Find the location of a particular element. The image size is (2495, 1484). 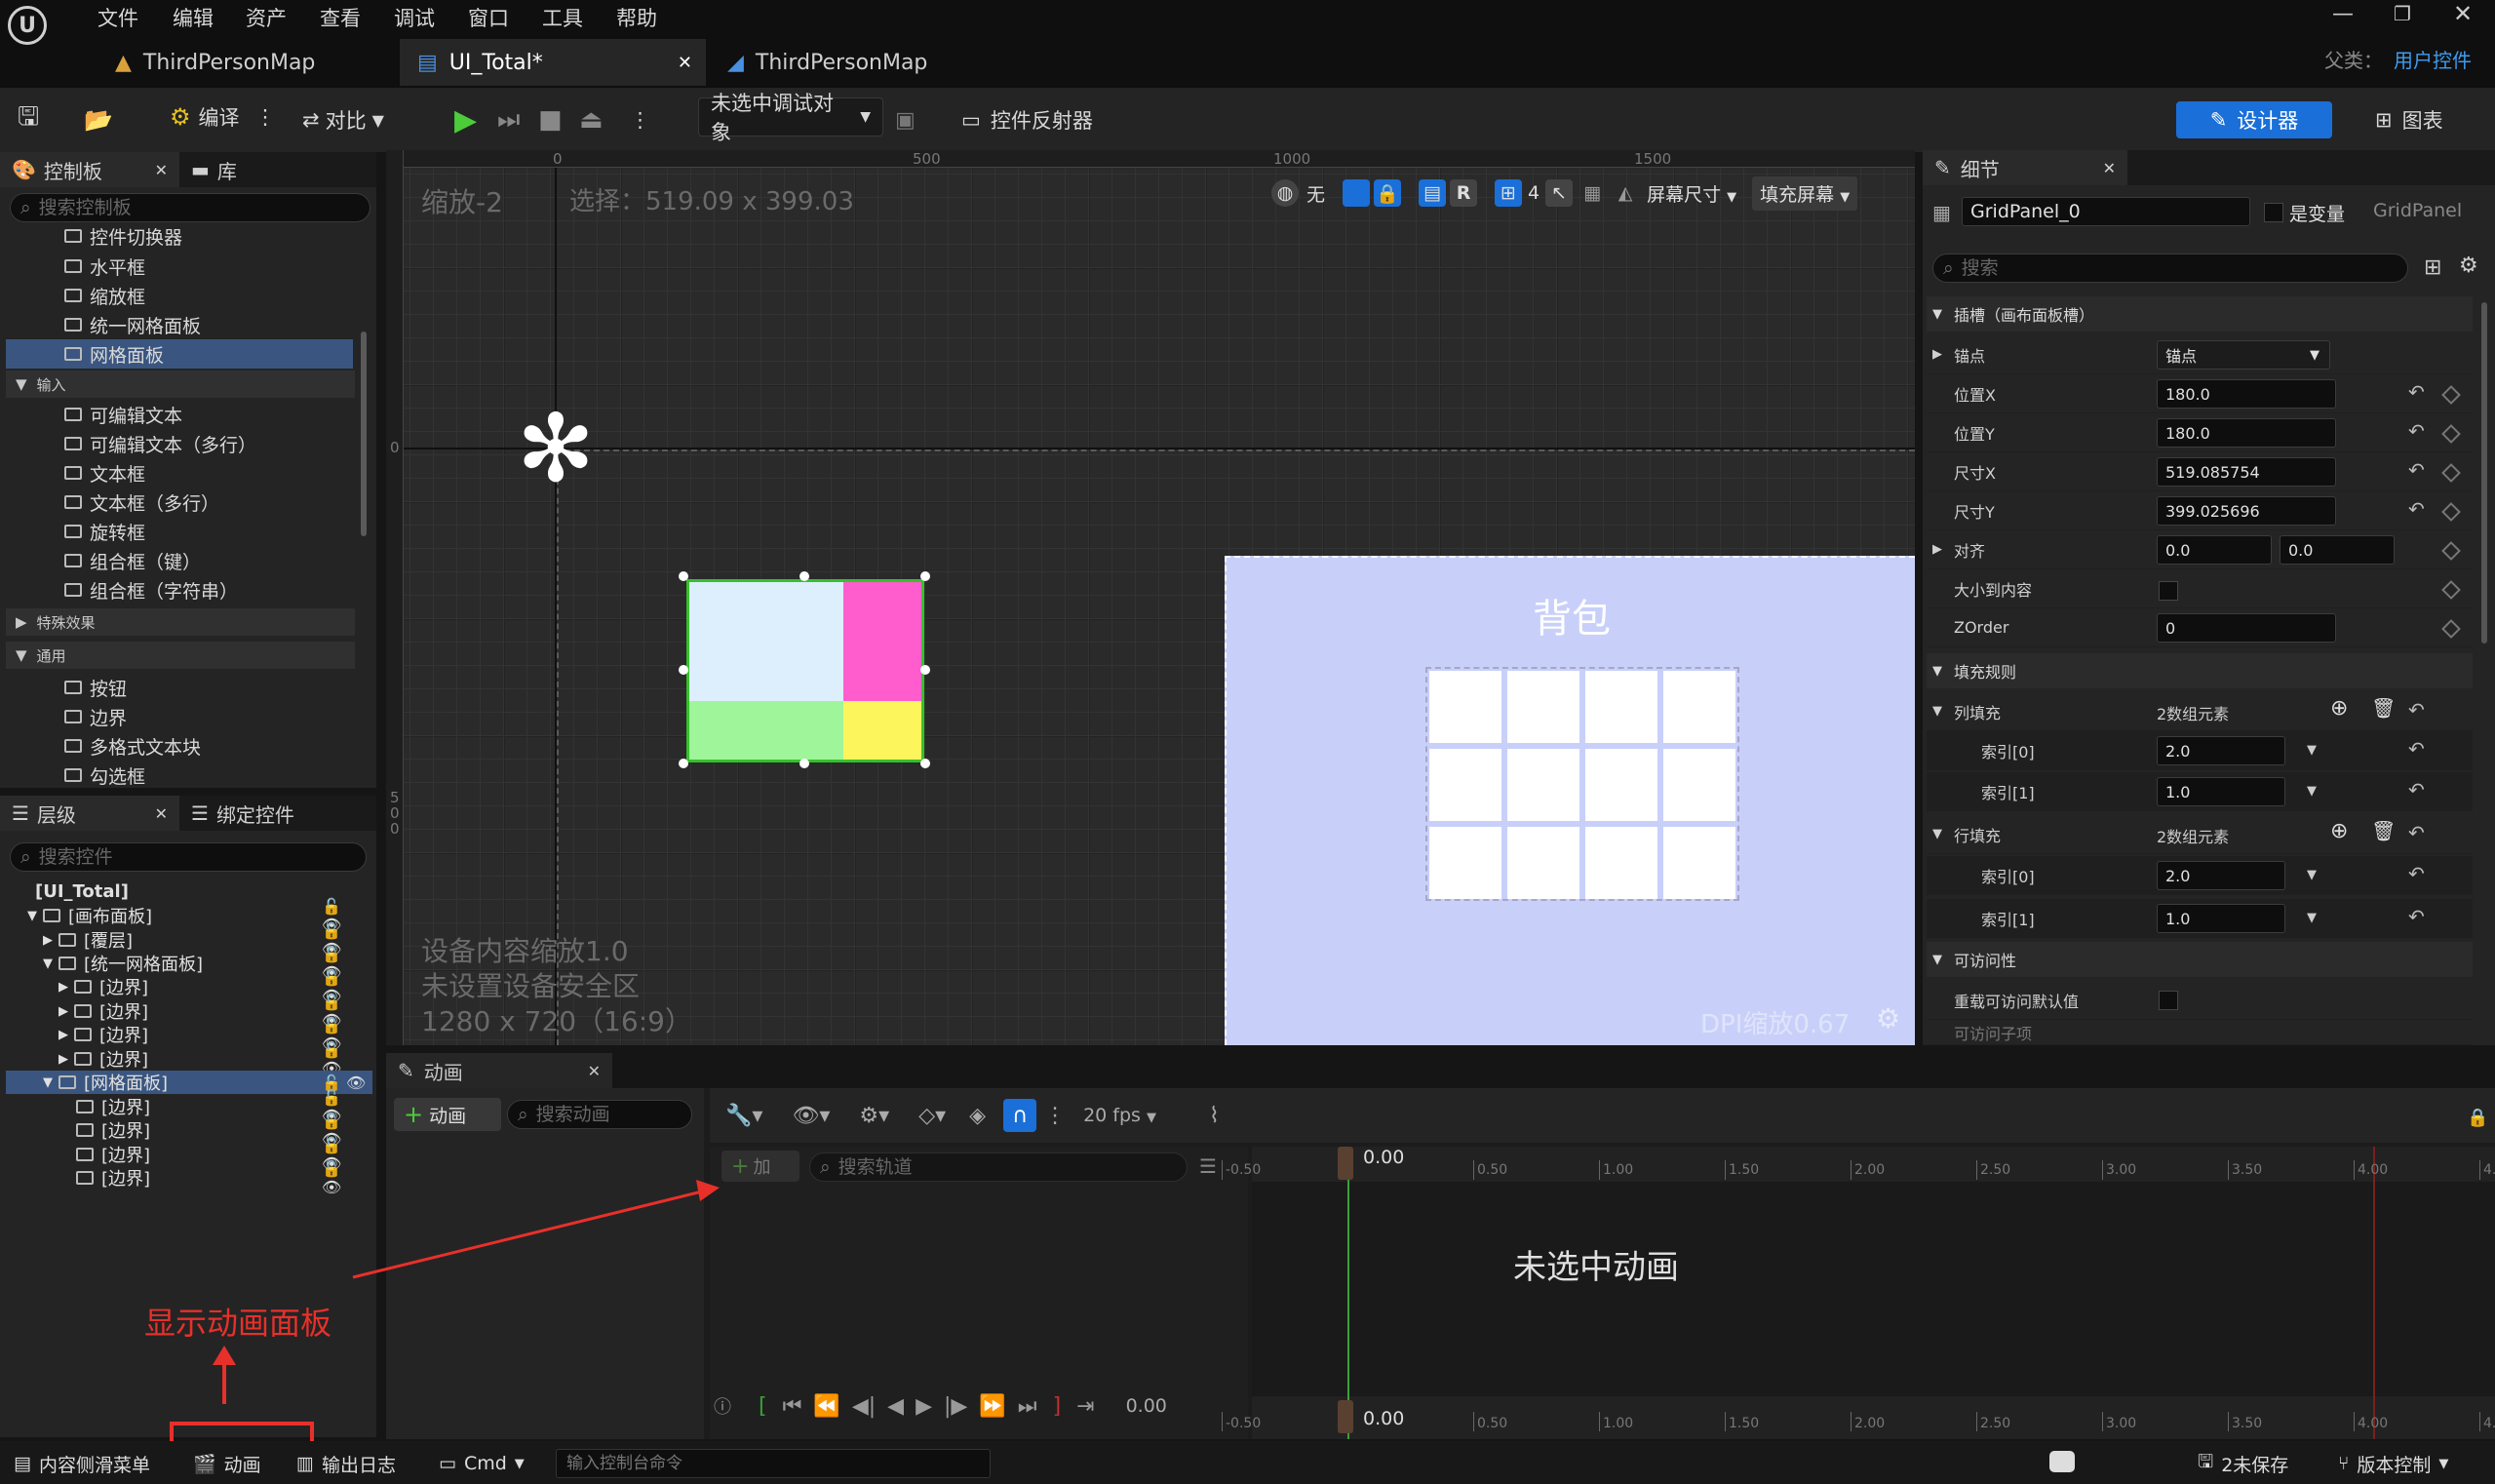

palette-item: 旋转框 is located at coordinates (104, 531).